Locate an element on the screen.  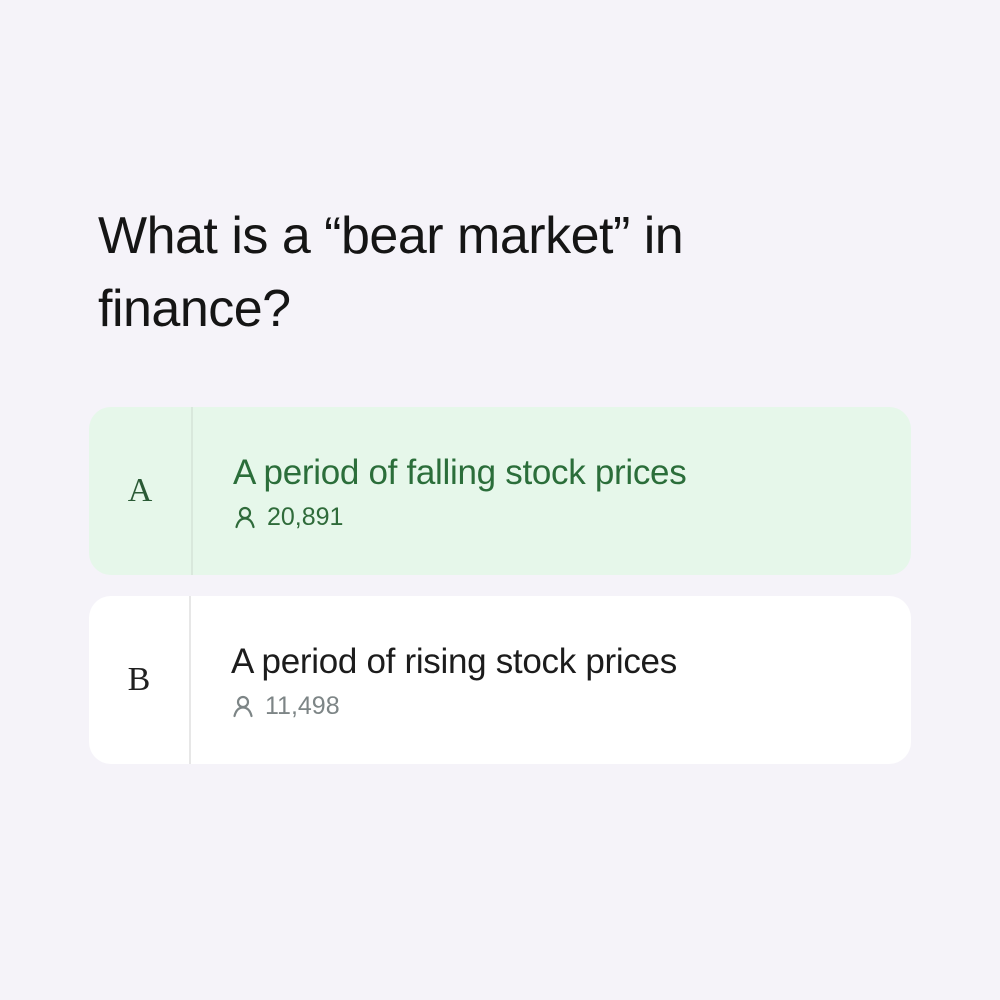
option-letter: A is located at coordinates (140, 490).